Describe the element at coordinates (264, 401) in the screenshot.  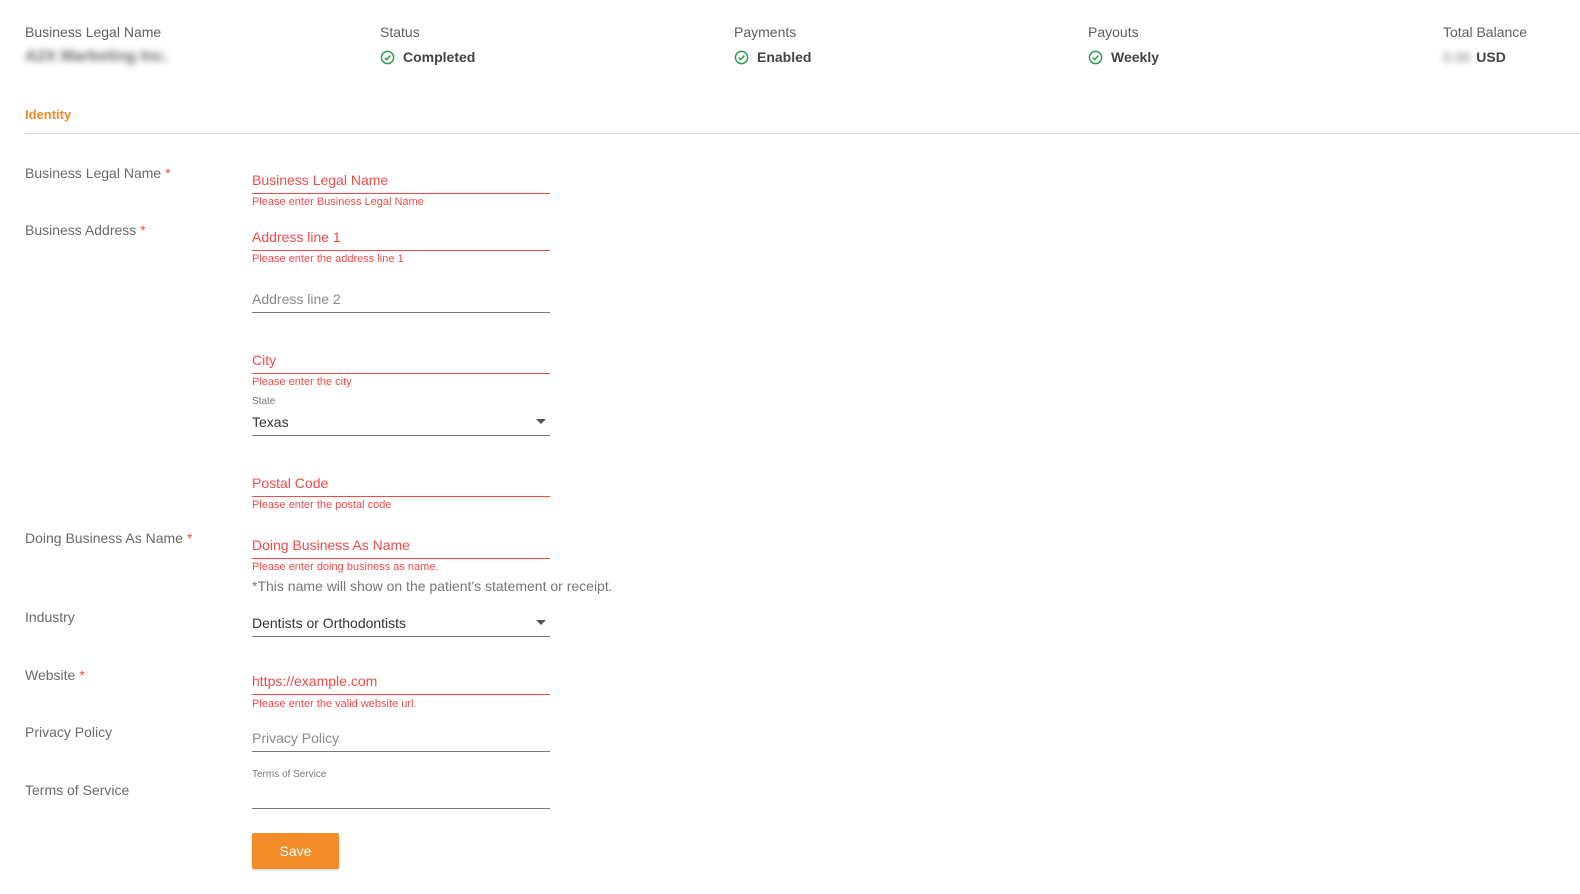
I see `state-float-label: State` at that location.